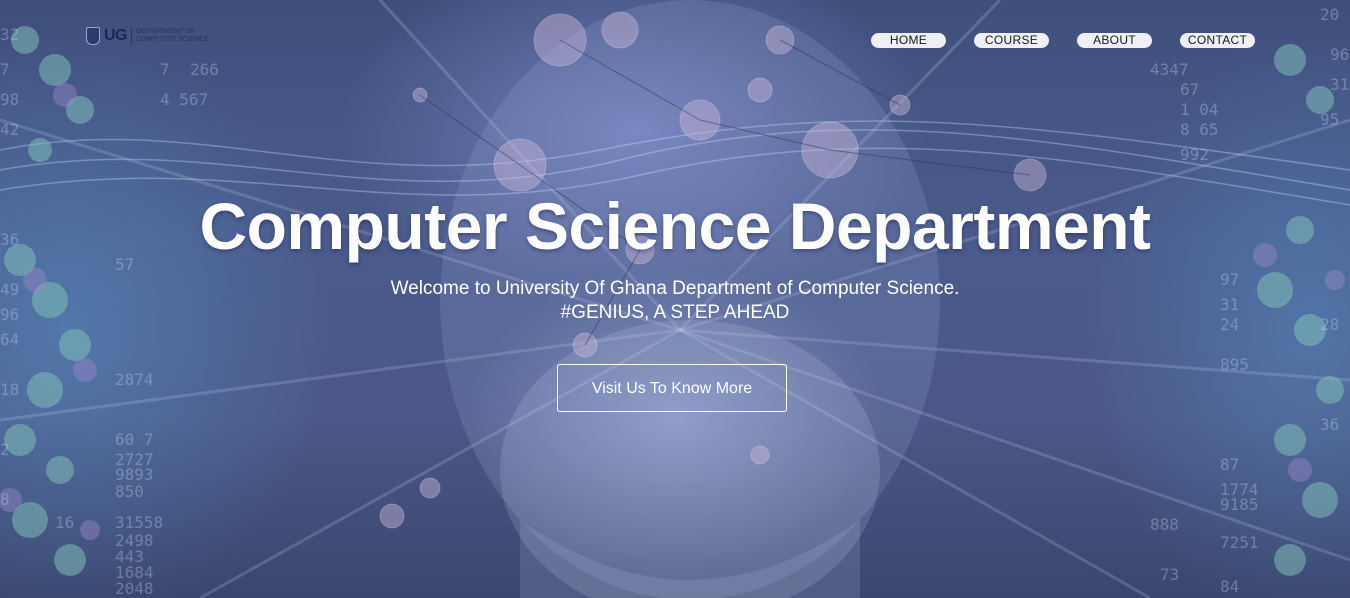 This screenshot has height=598, width=1350. What do you see at coordinates (134, 588) in the screenshot?
I see `svg-text: 2048` at bounding box center [134, 588].